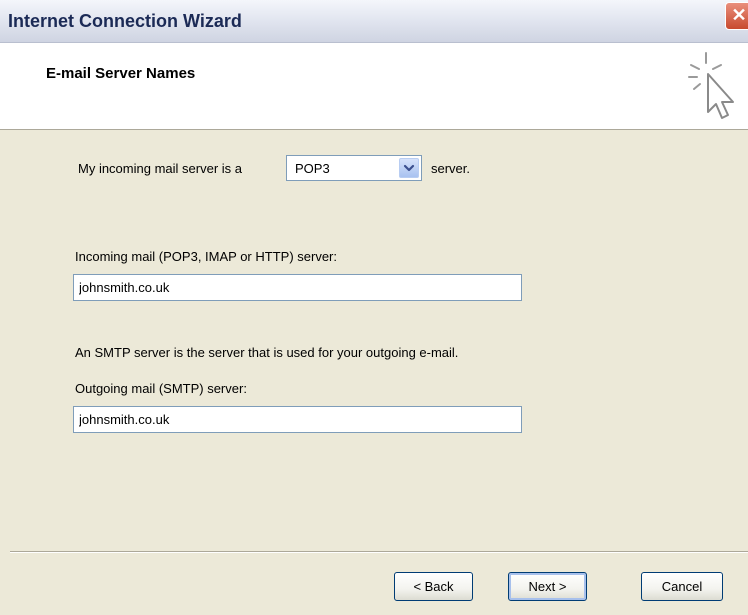 Image resolution: width=748 pixels, height=615 pixels. I want to click on page-title: E-mail Server Names, so click(121, 73).